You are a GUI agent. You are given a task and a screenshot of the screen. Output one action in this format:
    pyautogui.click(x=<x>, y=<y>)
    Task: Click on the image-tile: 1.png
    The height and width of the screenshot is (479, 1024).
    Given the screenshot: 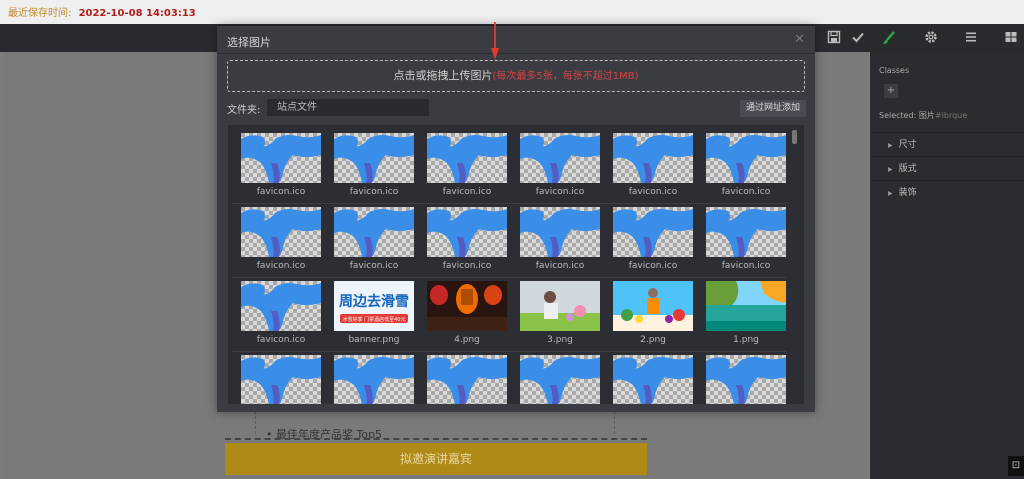 What is the action you would take?
    pyautogui.click(x=746, y=313)
    